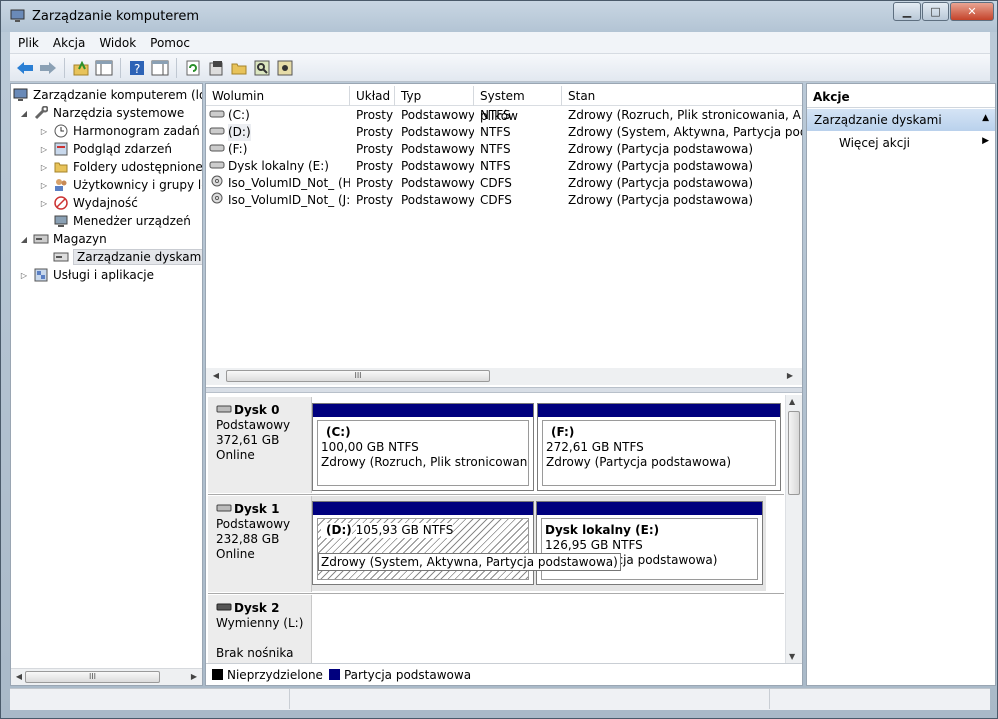 The image size is (998, 719). I want to click on tree-item-label: Zarządzanie dyskami, so click(137, 257).